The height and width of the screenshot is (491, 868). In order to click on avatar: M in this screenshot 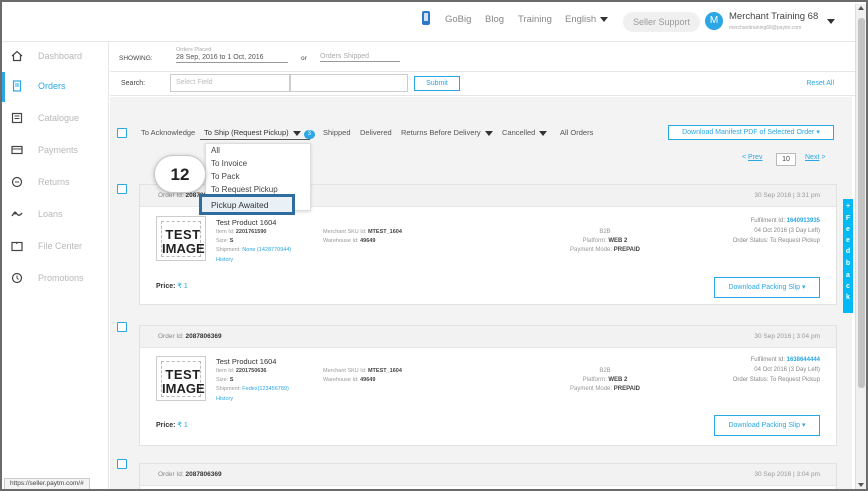, I will do `click(714, 21)`.